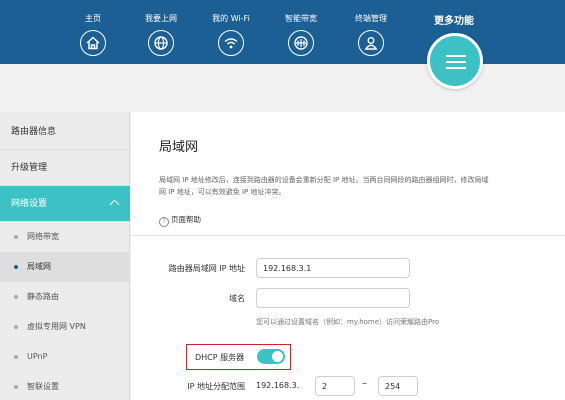  Describe the element at coordinates (43, 236) in the screenshot. I see `sidebar-subitem-label: 网络带宽` at that location.